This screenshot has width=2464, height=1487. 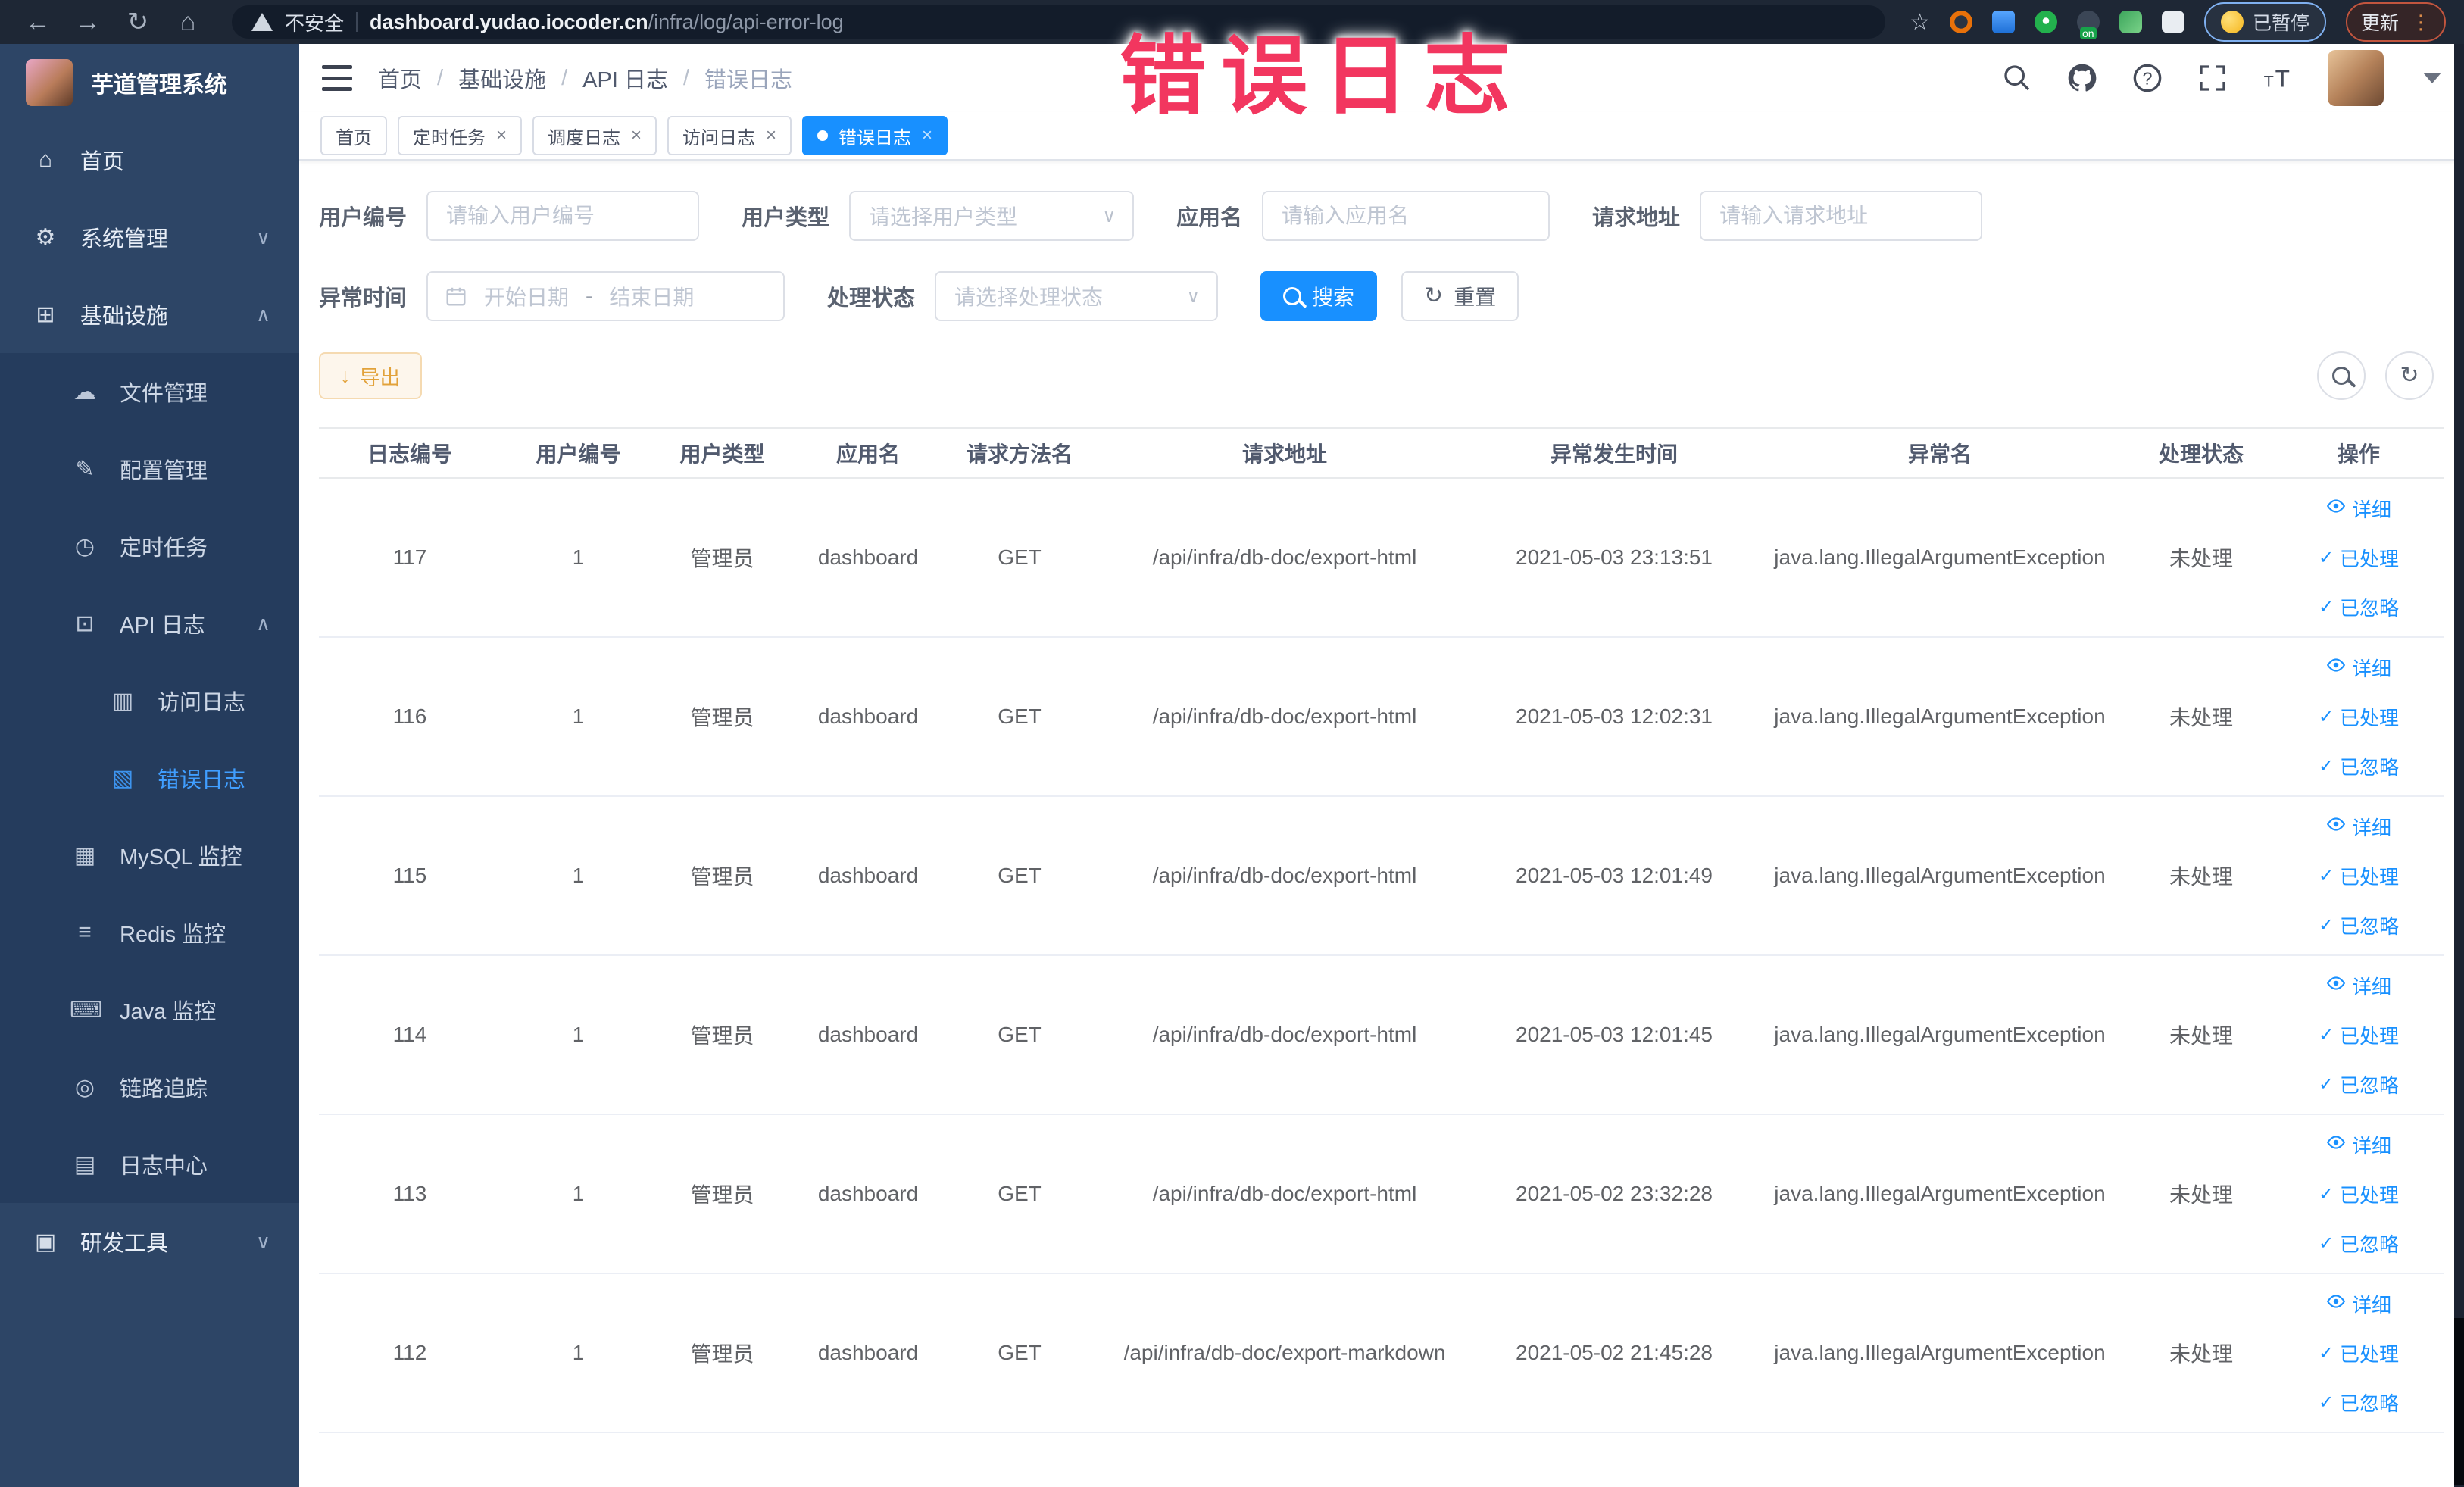 What do you see at coordinates (2278, 78) in the screenshot?
I see `font-size-icon: TT` at bounding box center [2278, 78].